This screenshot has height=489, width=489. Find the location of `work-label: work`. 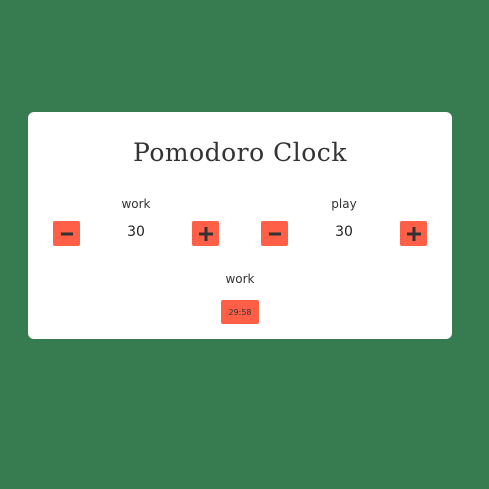

work-label: work is located at coordinates (136, 204).